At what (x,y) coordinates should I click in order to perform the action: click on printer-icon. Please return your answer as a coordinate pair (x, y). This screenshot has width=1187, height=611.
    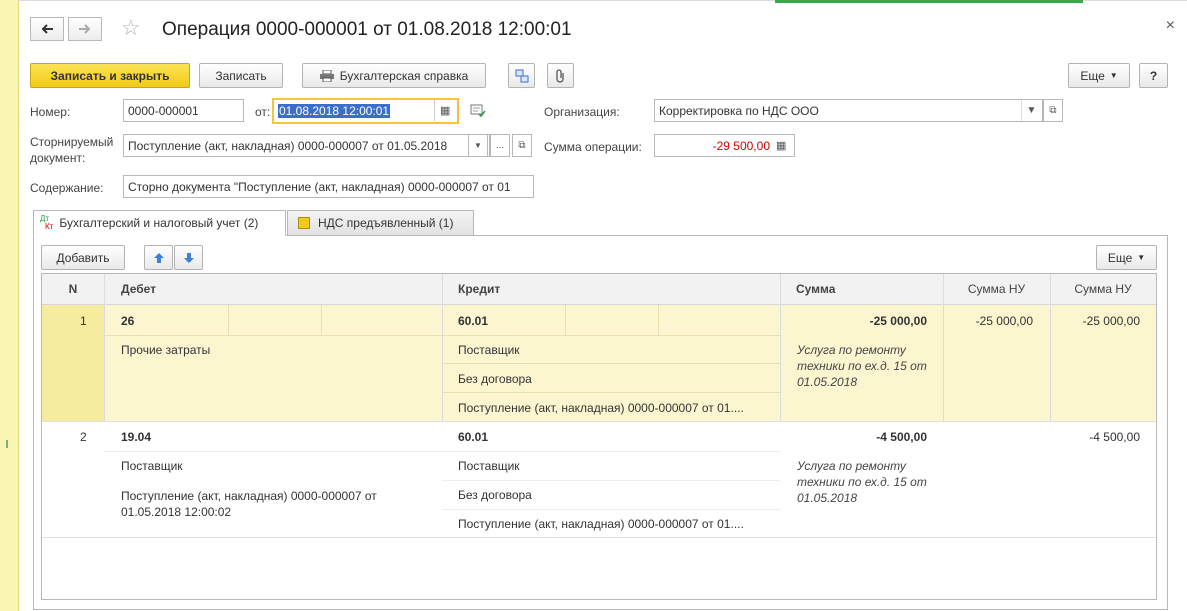
    Looking at the image, I should click on (326, 75).